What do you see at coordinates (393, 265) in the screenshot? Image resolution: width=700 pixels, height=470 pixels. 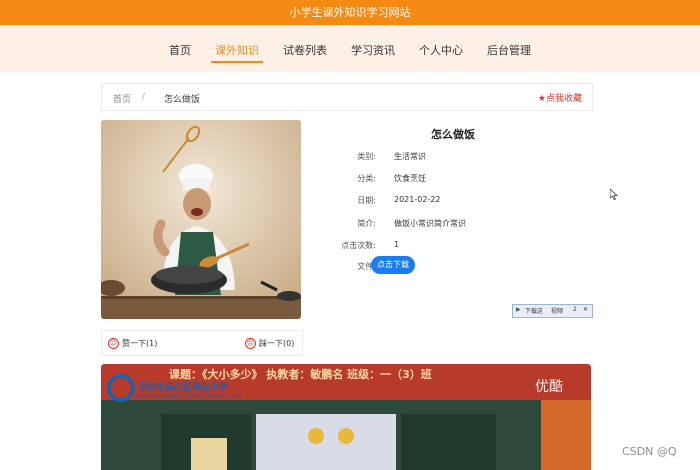 I see `download-button: 点击下载` at bounding box center [393, 265].